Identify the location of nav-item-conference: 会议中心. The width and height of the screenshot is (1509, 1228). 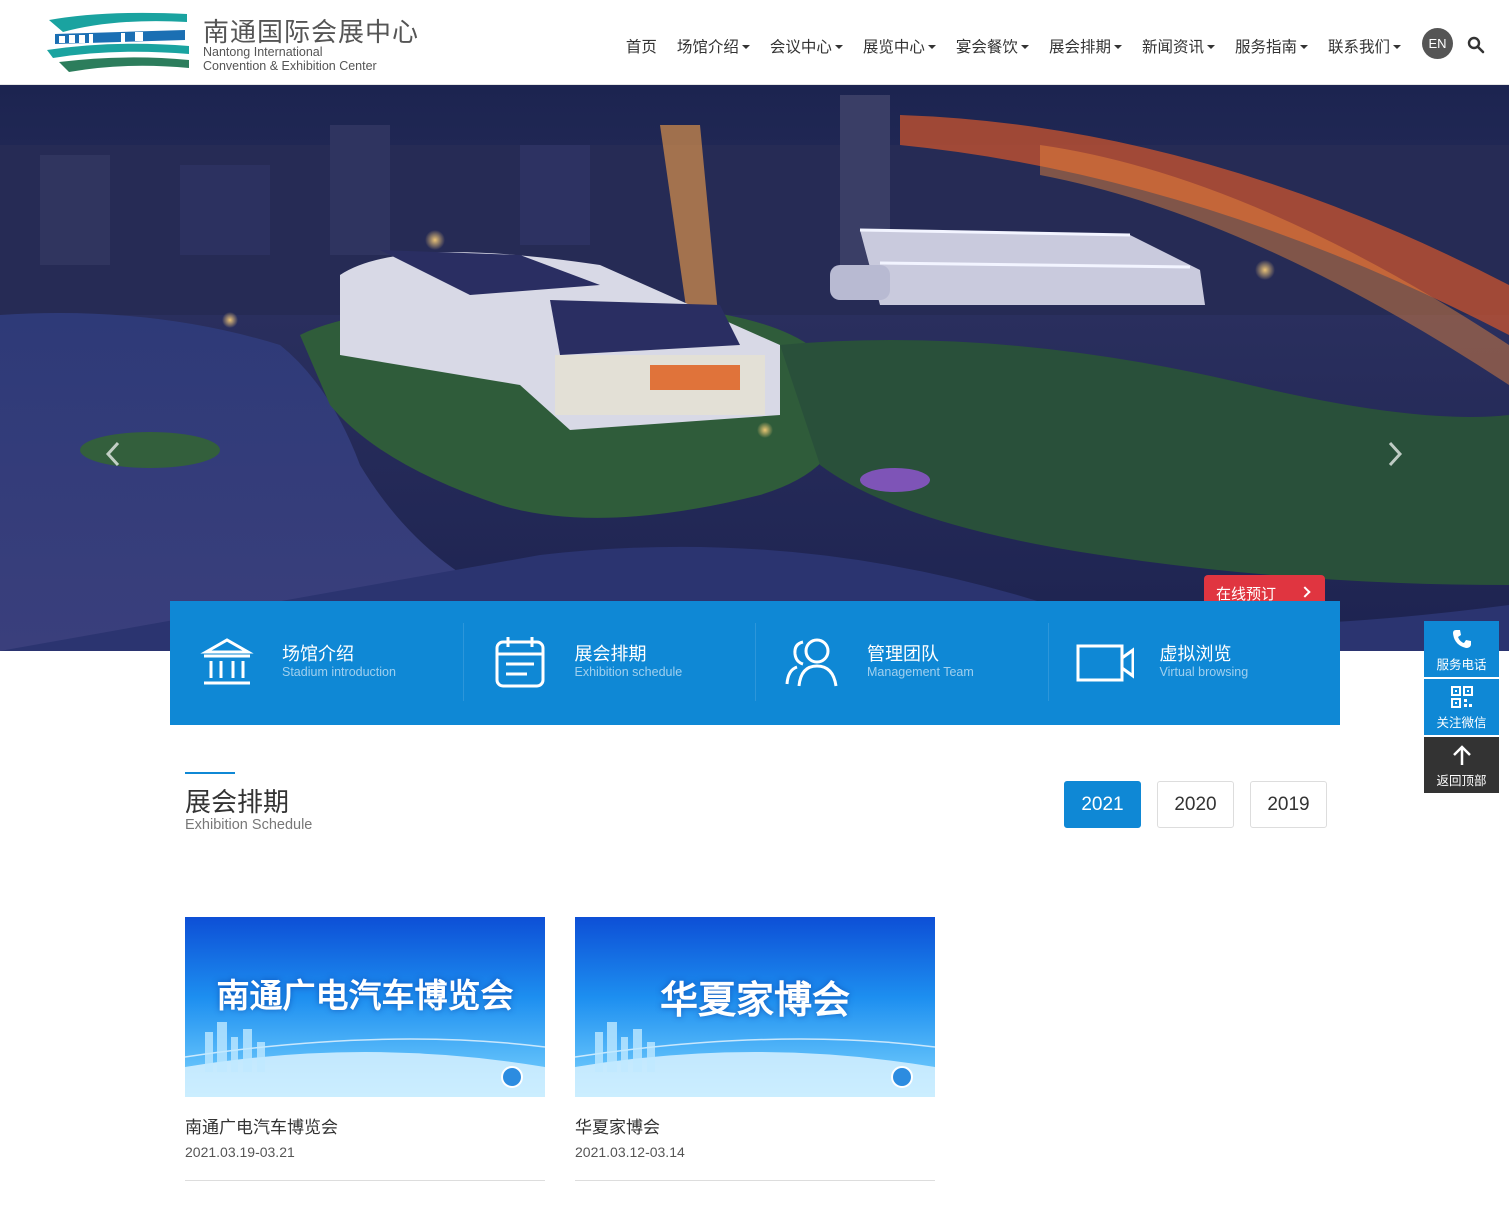
(806, 47).